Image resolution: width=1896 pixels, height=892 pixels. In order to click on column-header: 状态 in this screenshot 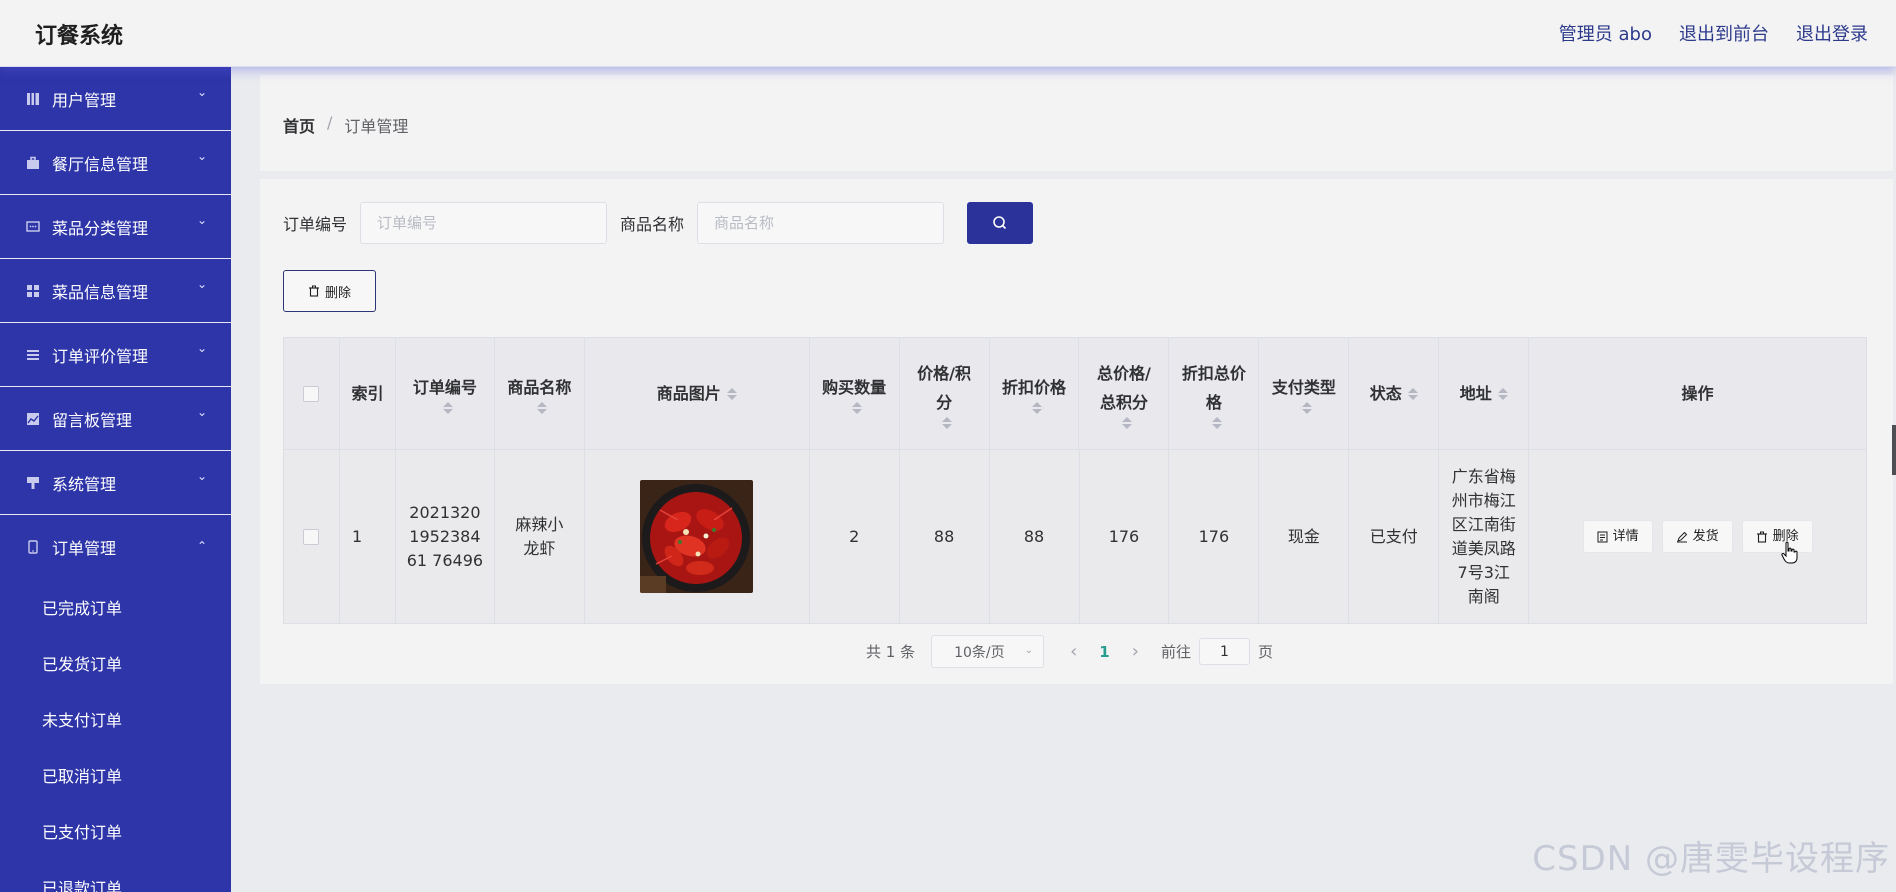, I will do `click(1385, 393)`.